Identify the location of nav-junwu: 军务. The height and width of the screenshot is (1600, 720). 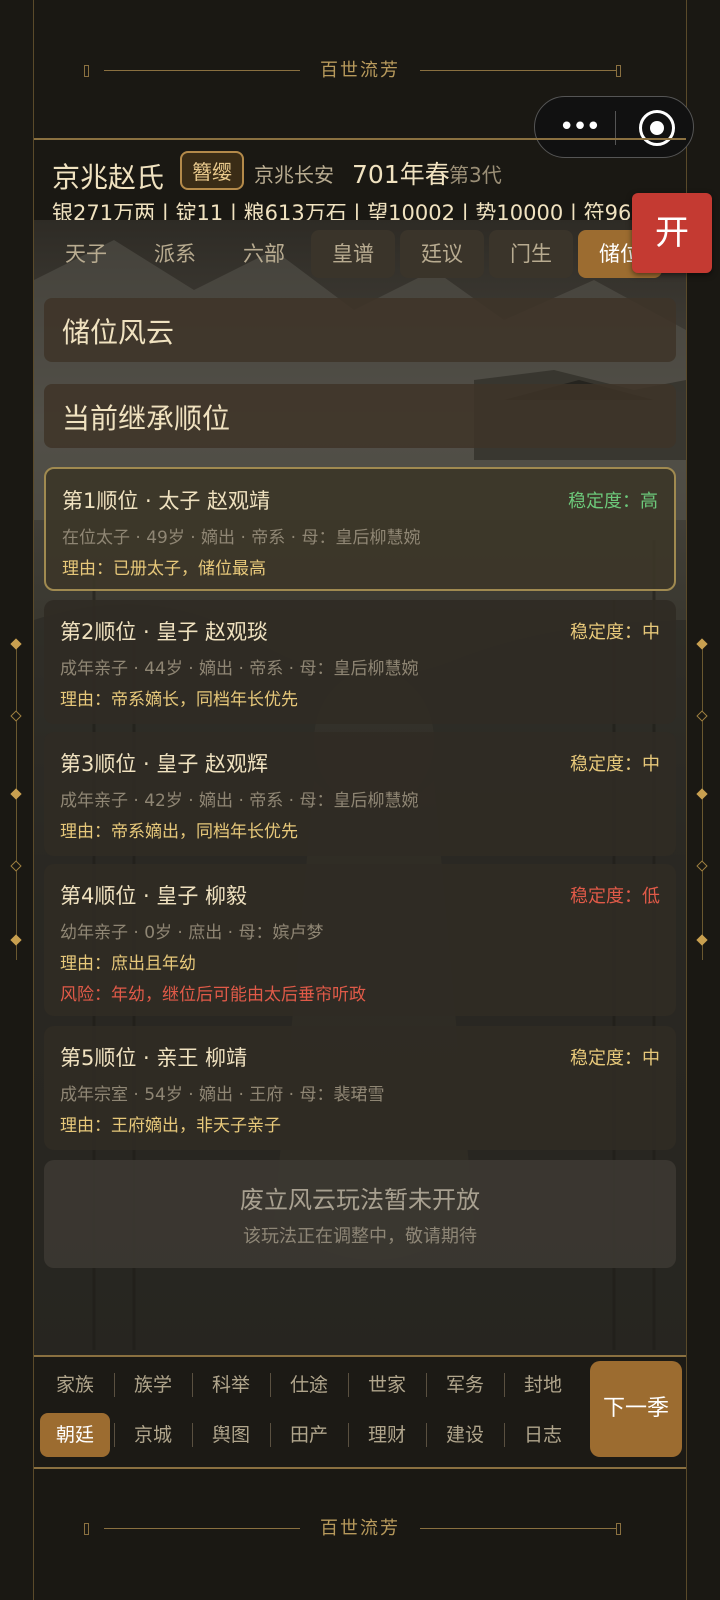
(465, 1385).